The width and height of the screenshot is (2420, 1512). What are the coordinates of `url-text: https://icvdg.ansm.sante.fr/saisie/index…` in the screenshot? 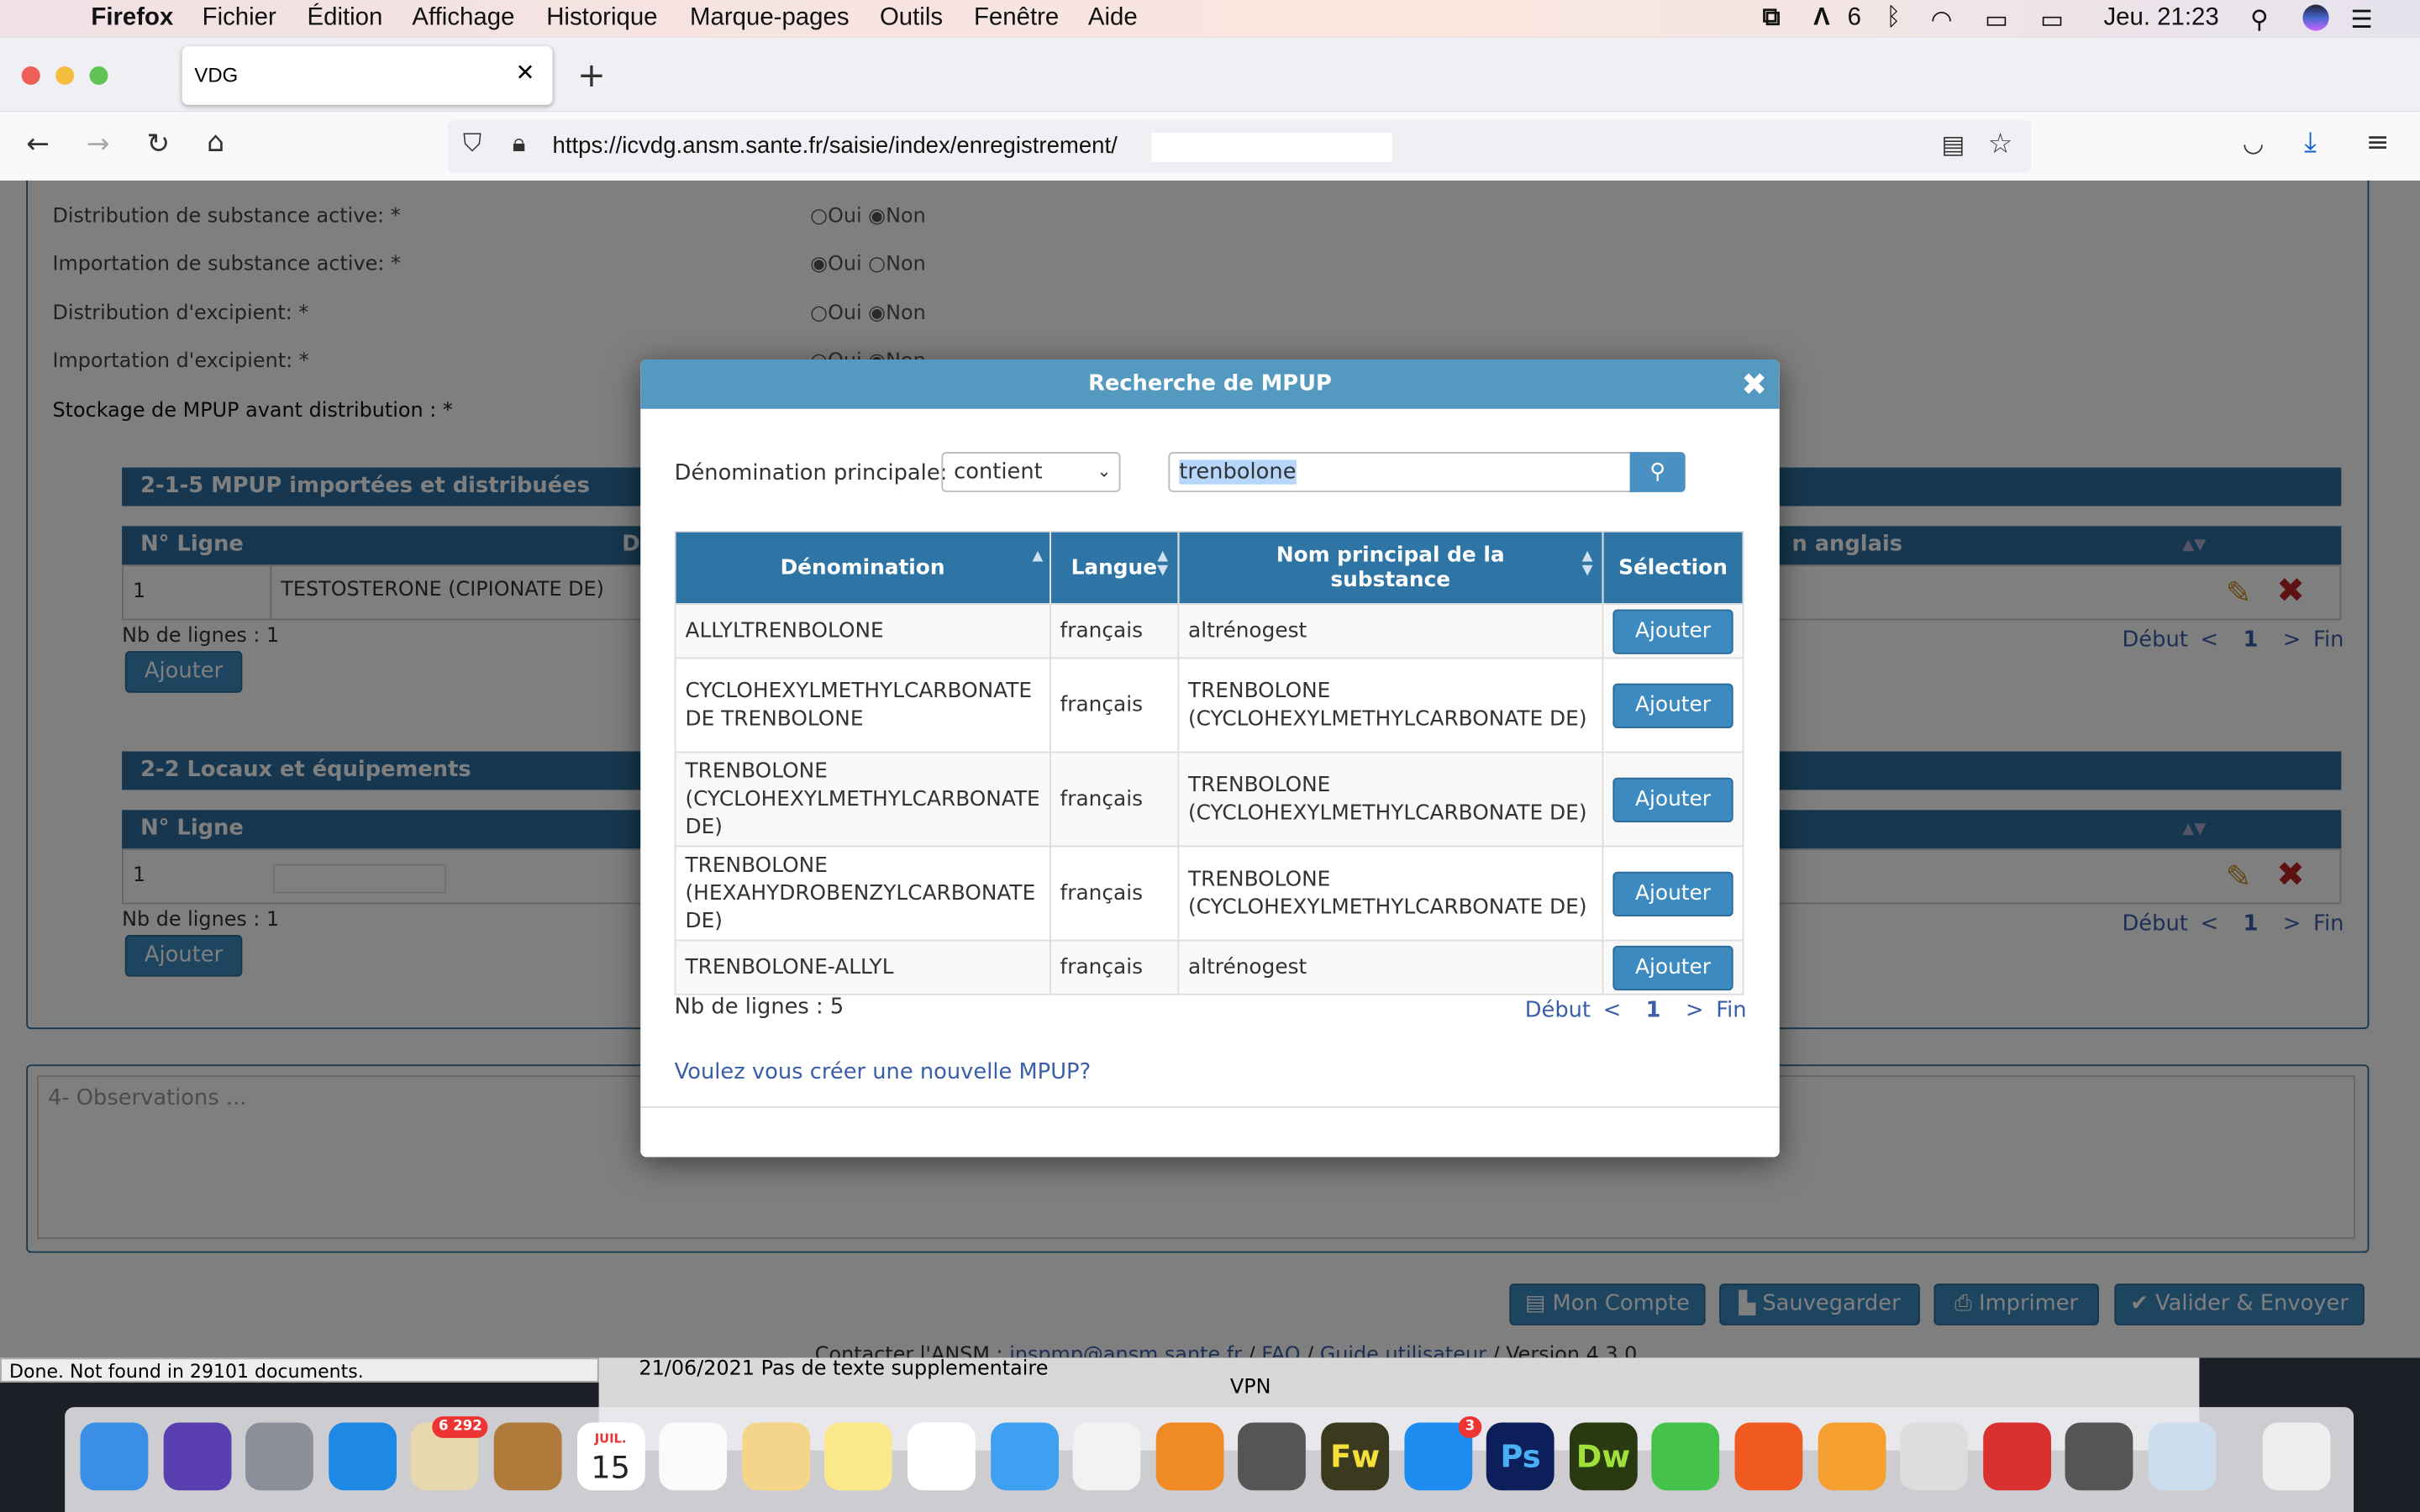 It's located at (835, 146).